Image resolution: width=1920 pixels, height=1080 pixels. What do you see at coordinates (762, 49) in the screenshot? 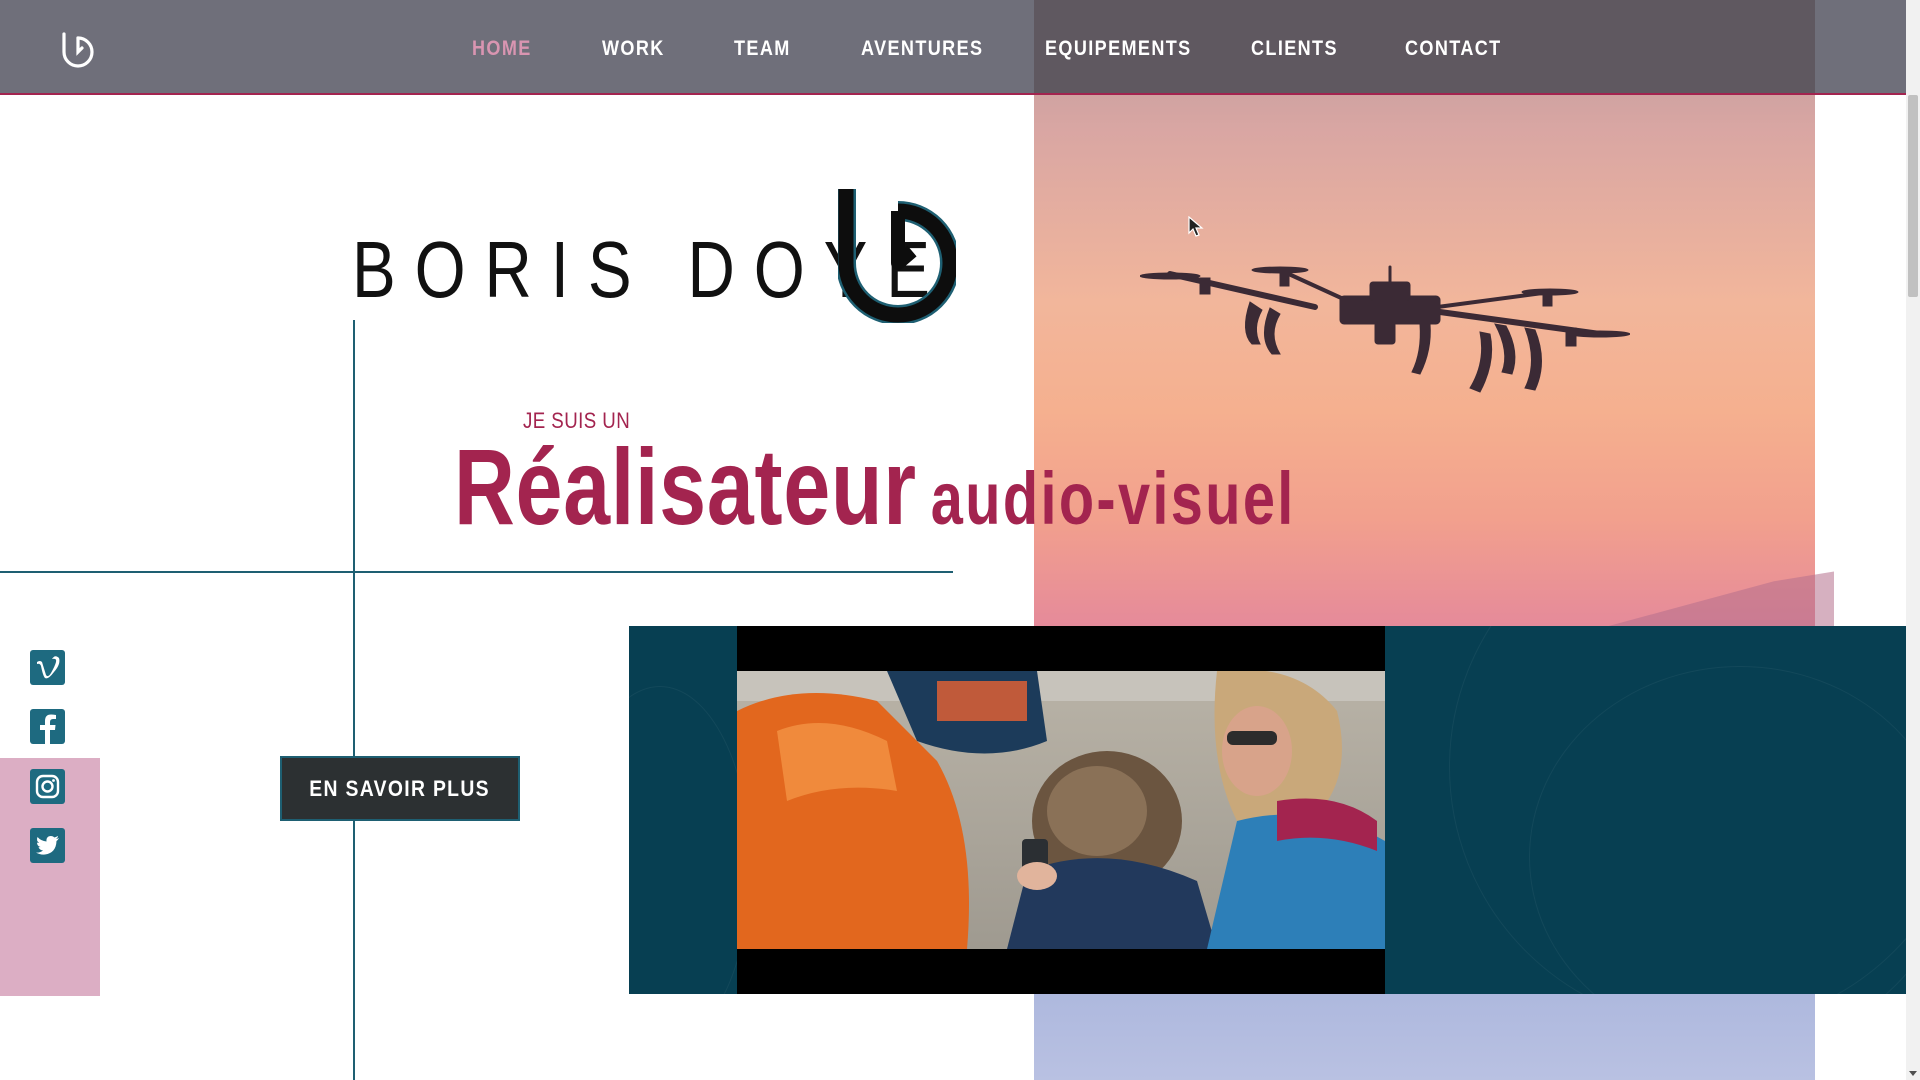
I see `nav-item-team: TEAM` at bounding box center [762, 49].